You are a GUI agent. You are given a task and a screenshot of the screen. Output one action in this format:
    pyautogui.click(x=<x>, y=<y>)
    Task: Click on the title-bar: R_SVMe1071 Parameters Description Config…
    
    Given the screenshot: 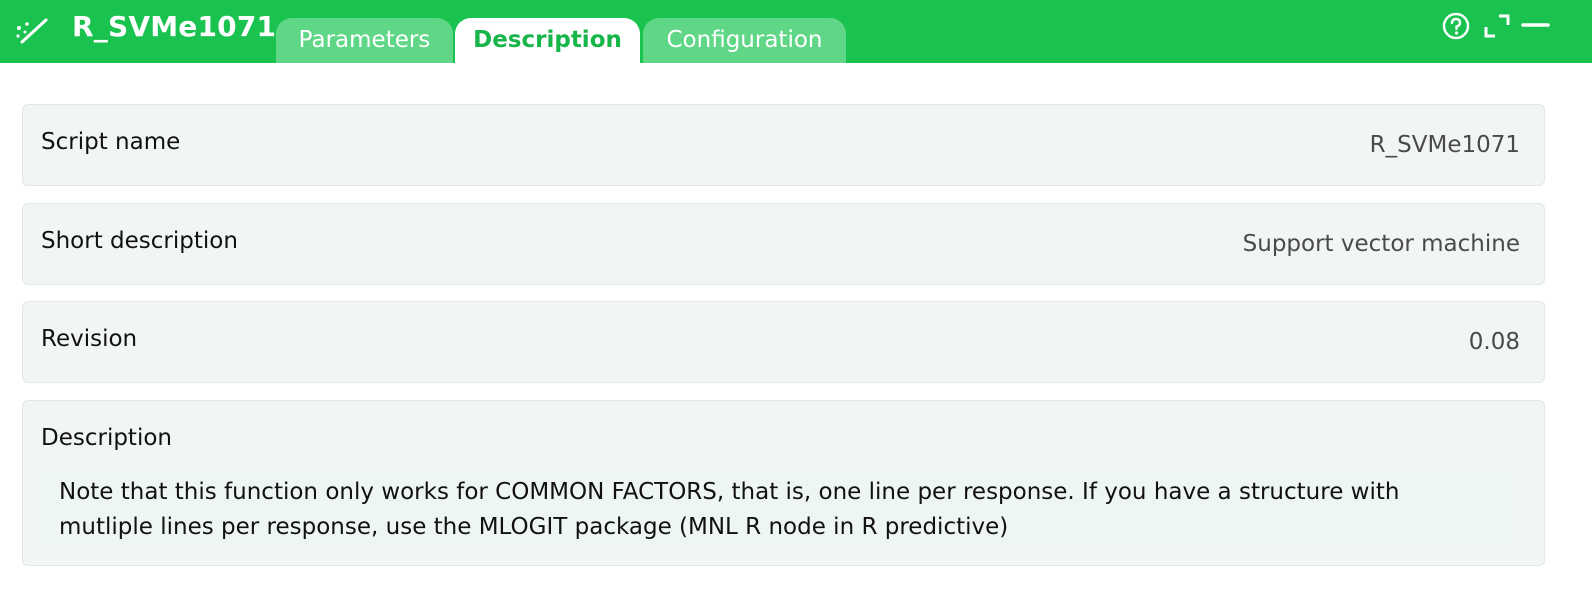 What is the action you would take?
    pyautogui.click(x=796, y=31)
    